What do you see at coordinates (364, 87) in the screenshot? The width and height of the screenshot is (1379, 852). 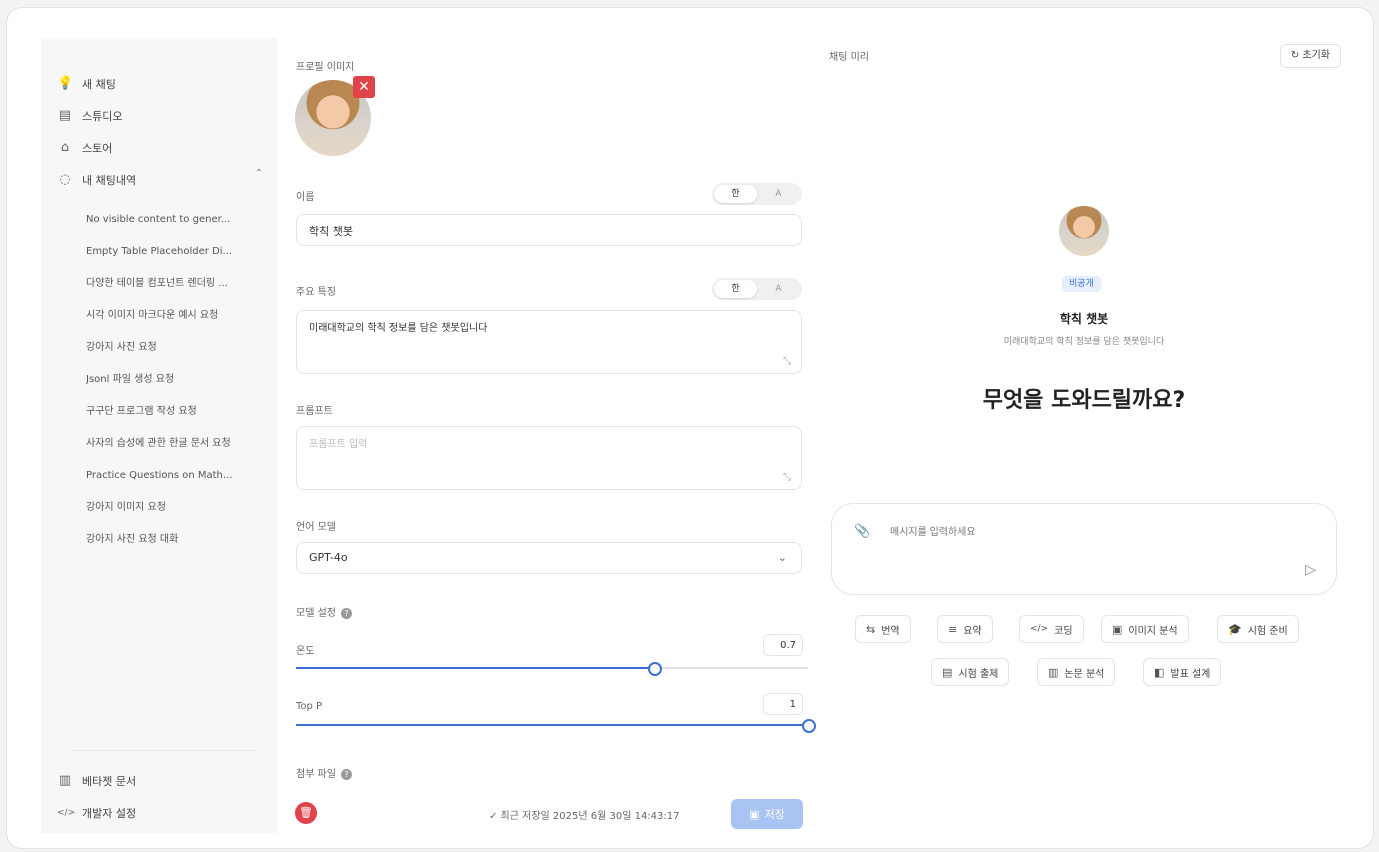 I see `remove-image-button: ✕` at bounding box center [364, 87].